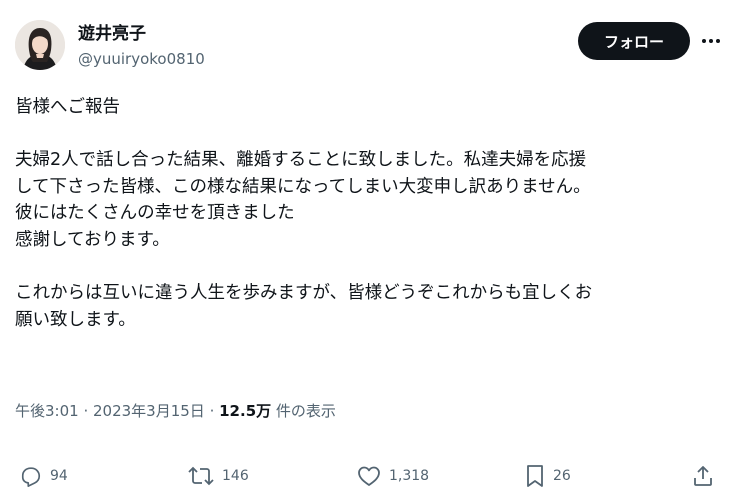 Image resolution: width=730 pixels, height=500 pixels. What do you see at coordinates (47, 411) in the screenshot?
I see `tweet-time: 午後3:01` at bounding box center [47, 411].